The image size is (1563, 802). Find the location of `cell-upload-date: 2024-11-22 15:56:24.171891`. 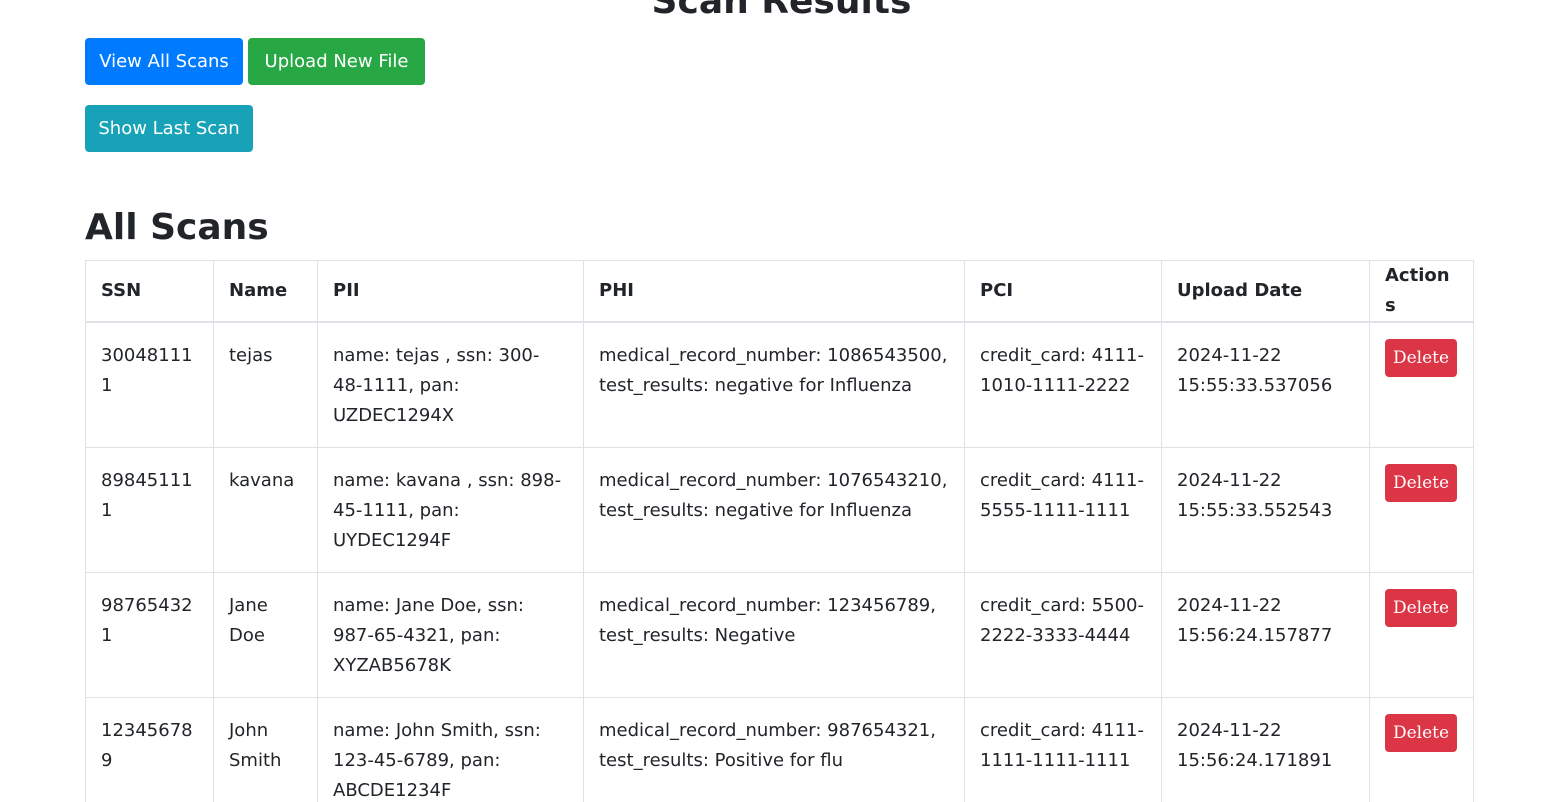

cell-upload-date: 2024-11-22 15:56:24.171891 is located at coordinates (1265, 749).